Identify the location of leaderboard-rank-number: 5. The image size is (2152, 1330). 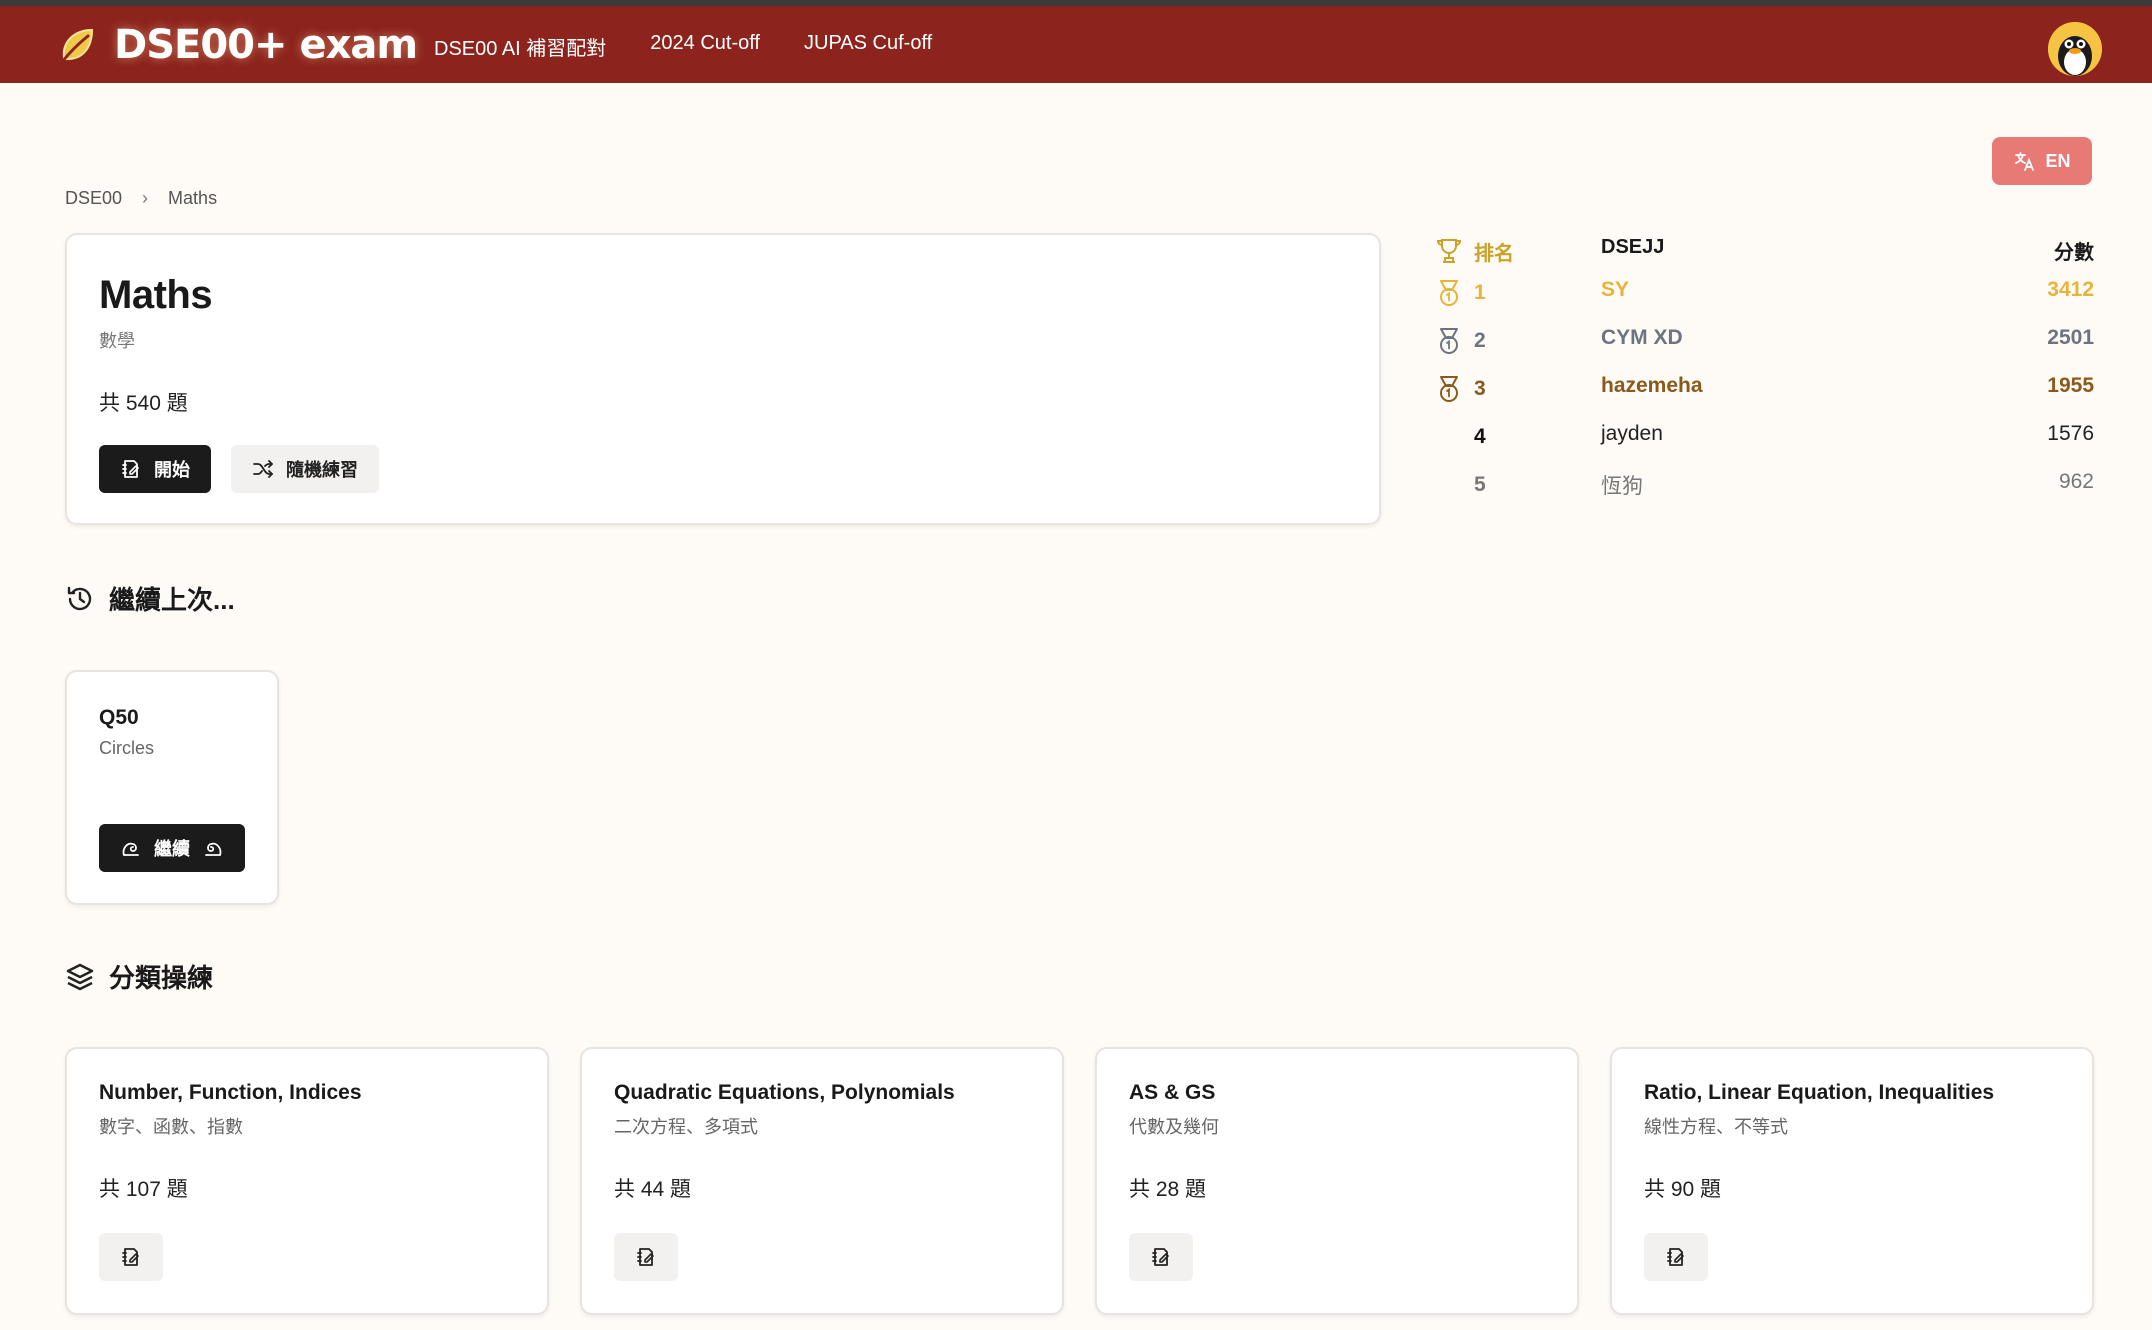
(1480, 484).